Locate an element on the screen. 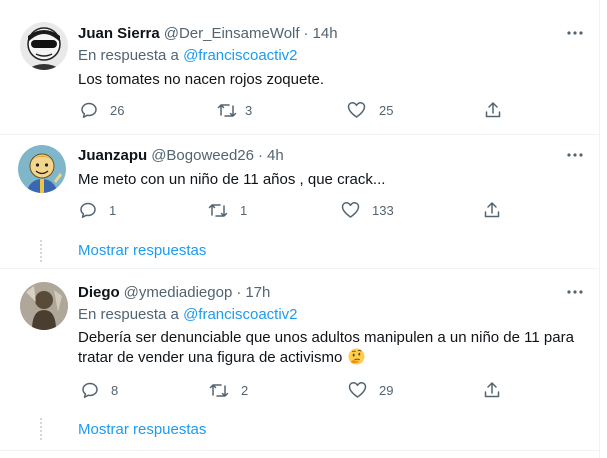  tweet-time: 4h is located at coordinates (275, 155).